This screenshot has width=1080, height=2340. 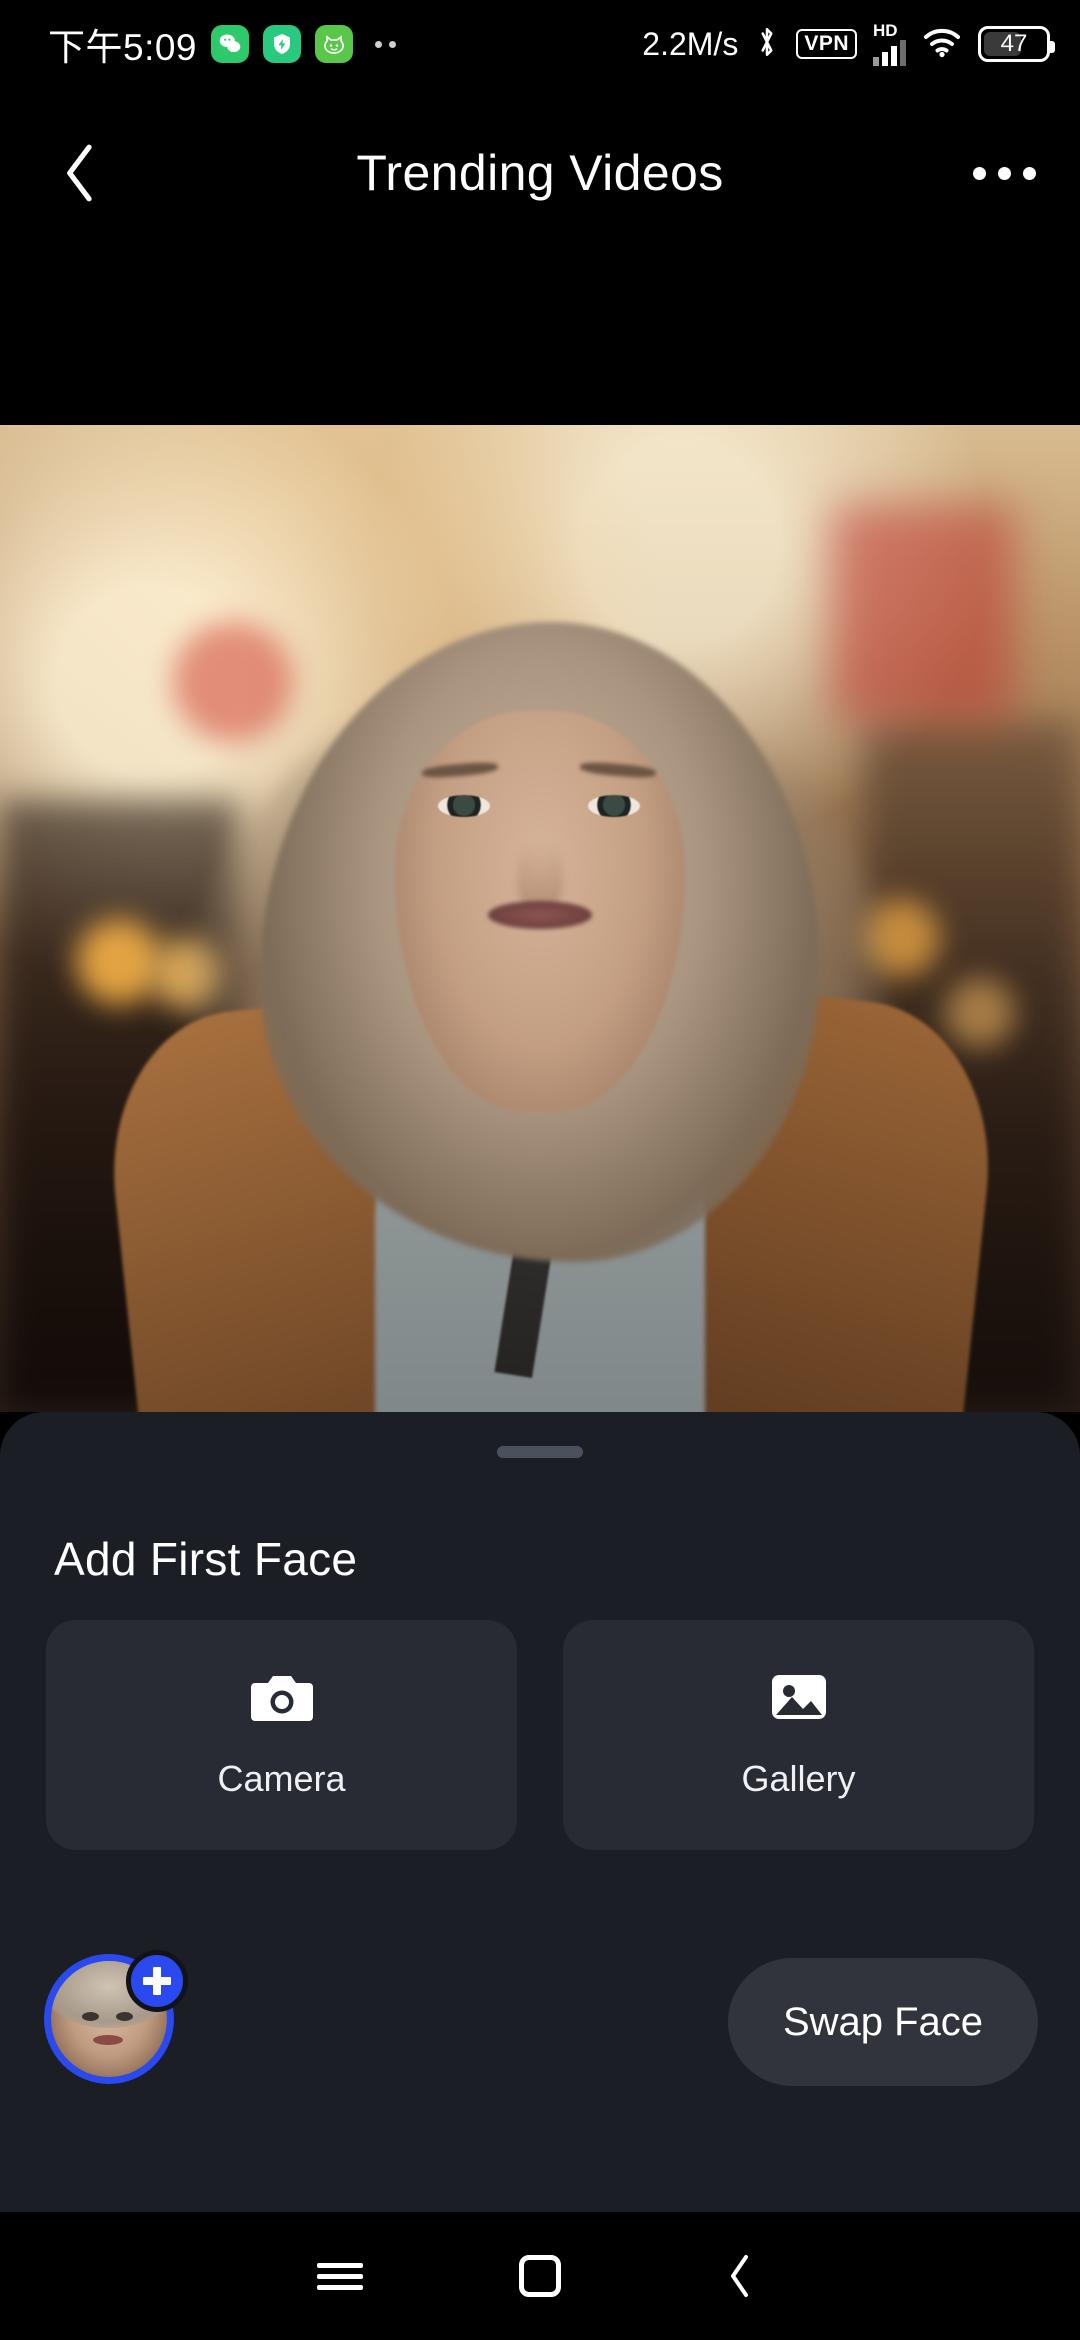 What do you see at coordinates (767, 44) in the screenshot?
I see `bluetooth-icon` at bounding box center [767, 44].